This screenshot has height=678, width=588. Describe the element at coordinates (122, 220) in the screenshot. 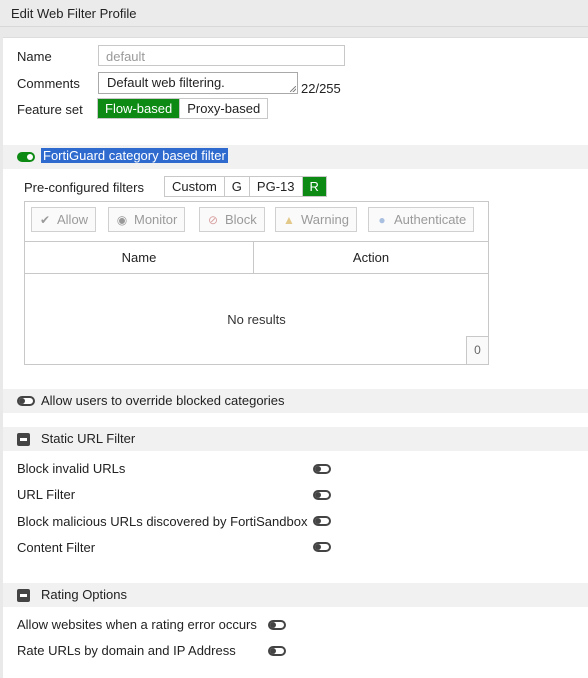

I see `eye-icon: ◉` at that location.